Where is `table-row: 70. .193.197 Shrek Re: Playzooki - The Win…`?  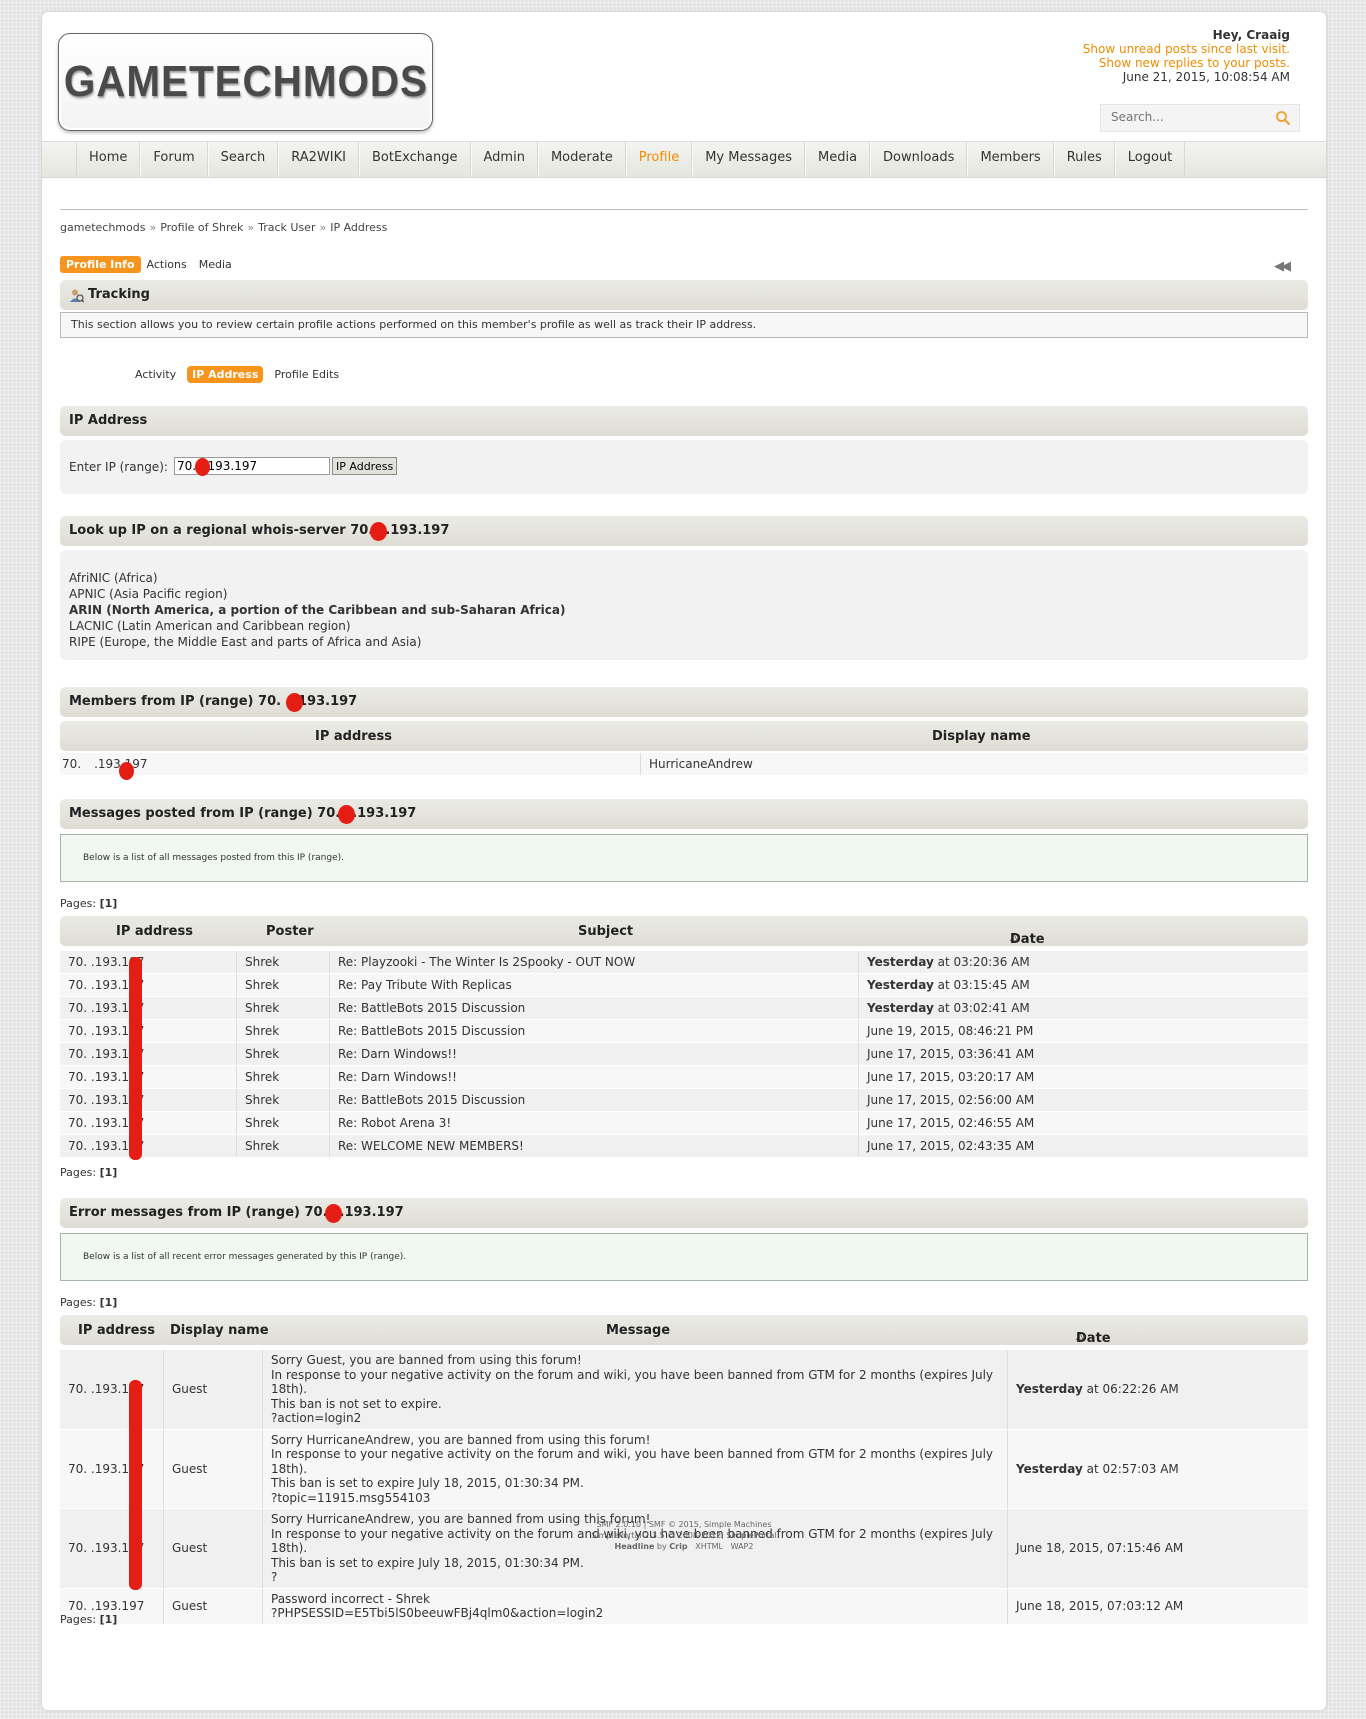
table-row: 70. .193.197 Shrek Re: Playzooki - The Win… is located at coordinates (684, 962).